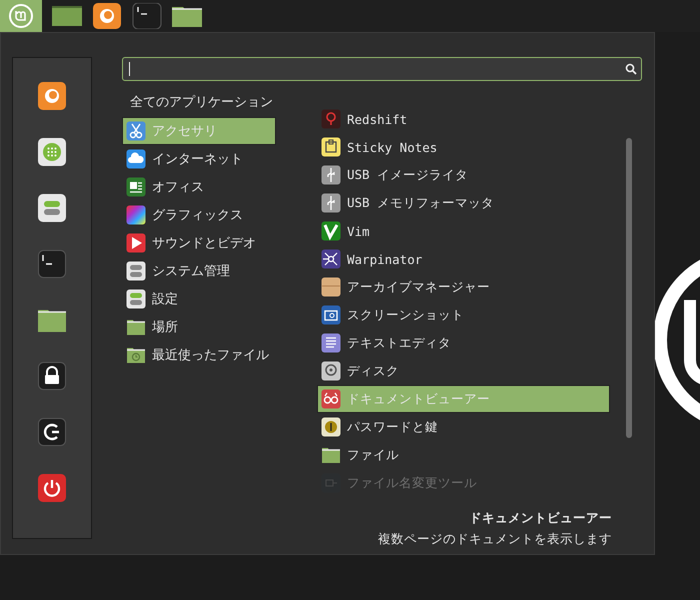  What do you see at coordinates (631, 69) in the screenshot?
I see `search-icon` at bounding box center [631, 69].